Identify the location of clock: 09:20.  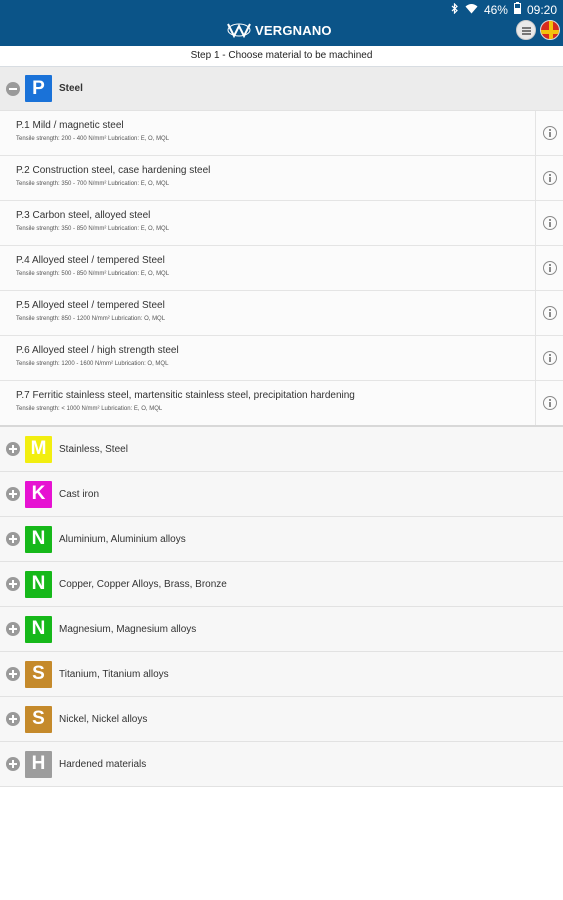
(541, 9).